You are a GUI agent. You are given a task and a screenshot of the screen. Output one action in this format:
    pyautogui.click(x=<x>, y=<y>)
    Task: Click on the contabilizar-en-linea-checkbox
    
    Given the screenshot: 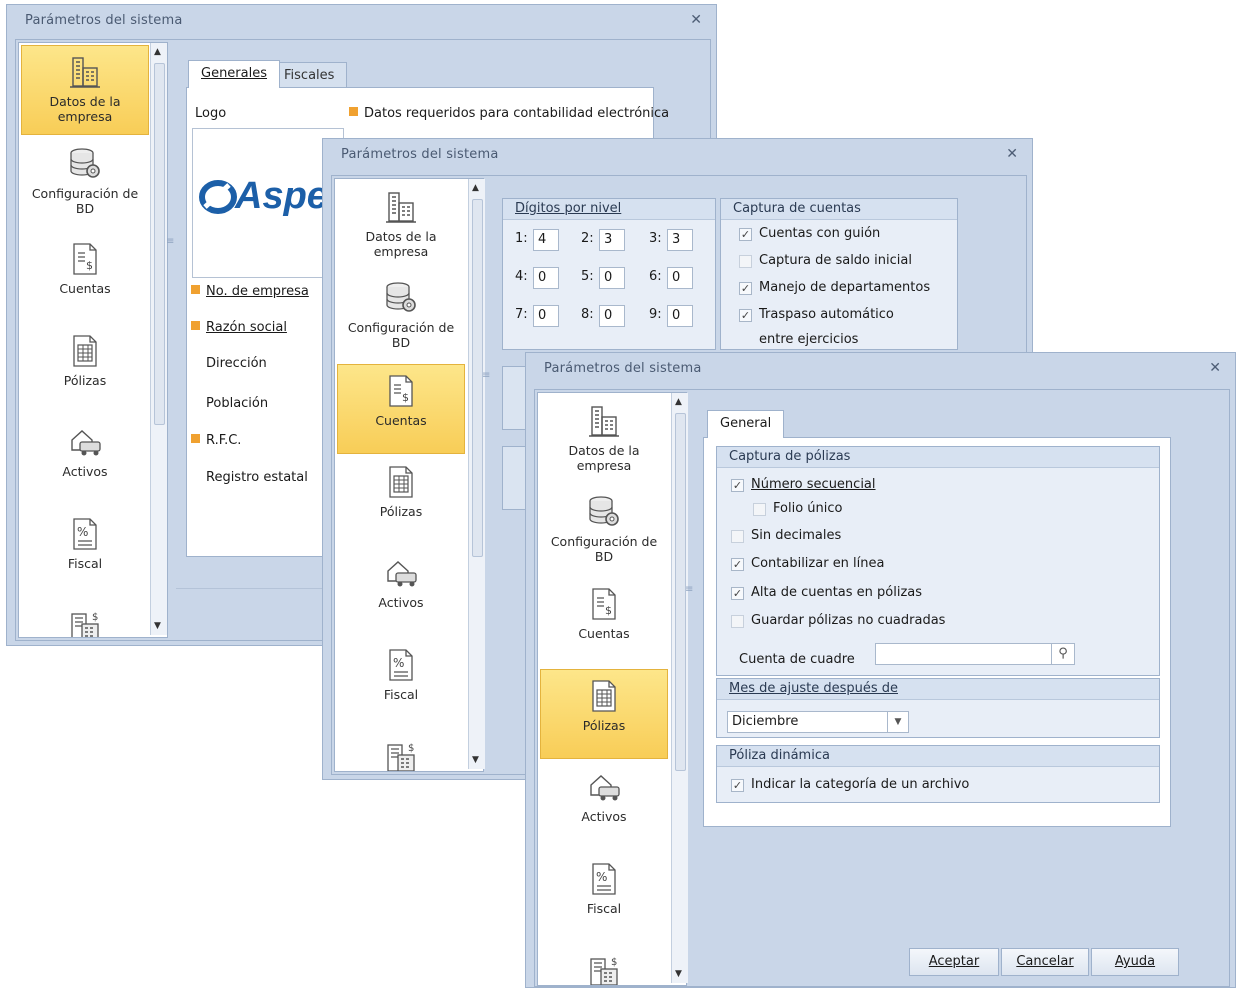 What is the action you would take?
    pyautogui.click(x=737, y=564)
    